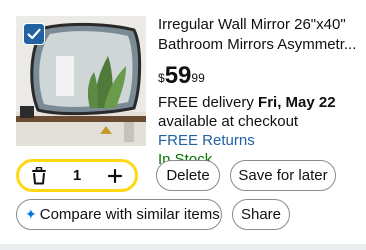  I want to click on card-separator, so click(183, 247).